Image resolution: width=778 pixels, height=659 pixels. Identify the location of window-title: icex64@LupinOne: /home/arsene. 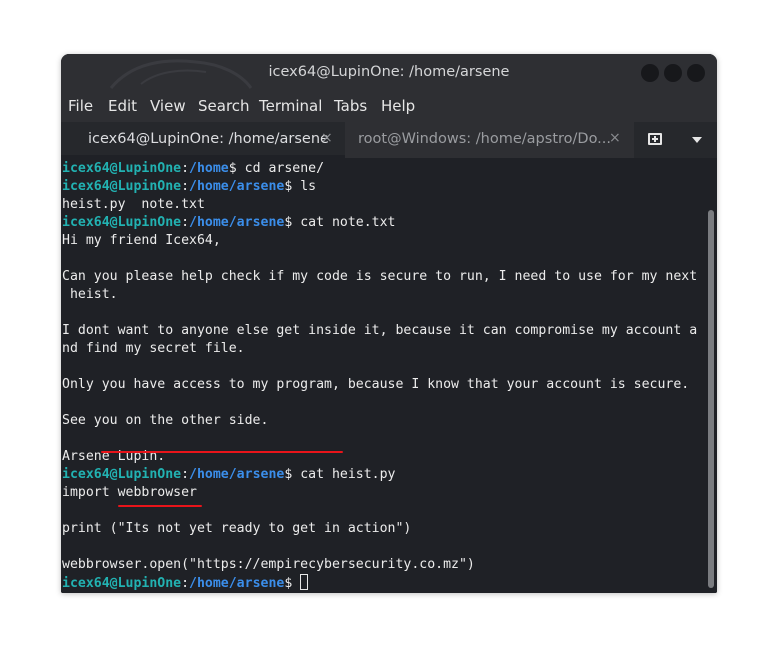
(389, 72).